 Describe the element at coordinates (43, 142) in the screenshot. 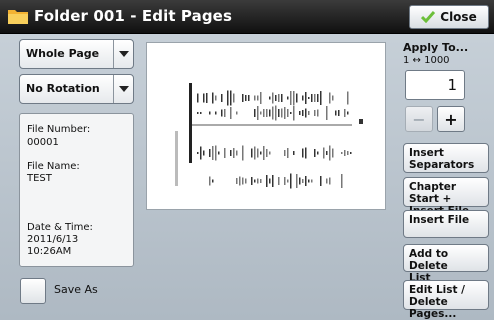

I see `file-number-value: 00001` at that location.